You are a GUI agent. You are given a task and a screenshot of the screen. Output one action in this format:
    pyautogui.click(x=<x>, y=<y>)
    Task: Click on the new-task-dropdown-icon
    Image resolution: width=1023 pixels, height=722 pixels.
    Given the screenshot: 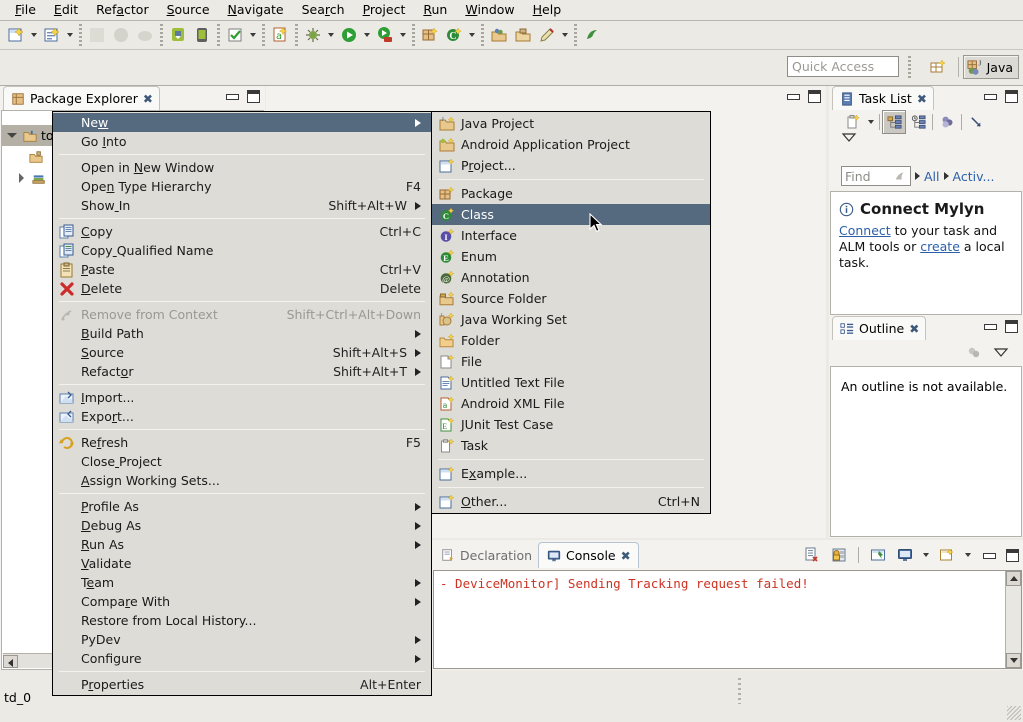 What is the action you would take?
    pyautogui.click(x=871, y=122)
    